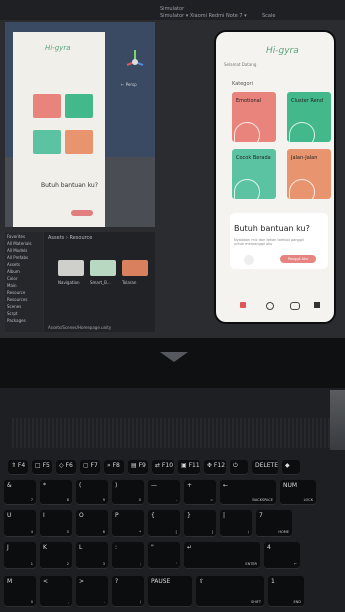 The image size is (345, 612). What do you see at coordinates (128, 523) in the screenshot?
I see `keyboard-key: P *` at bounding box center [128, 523].